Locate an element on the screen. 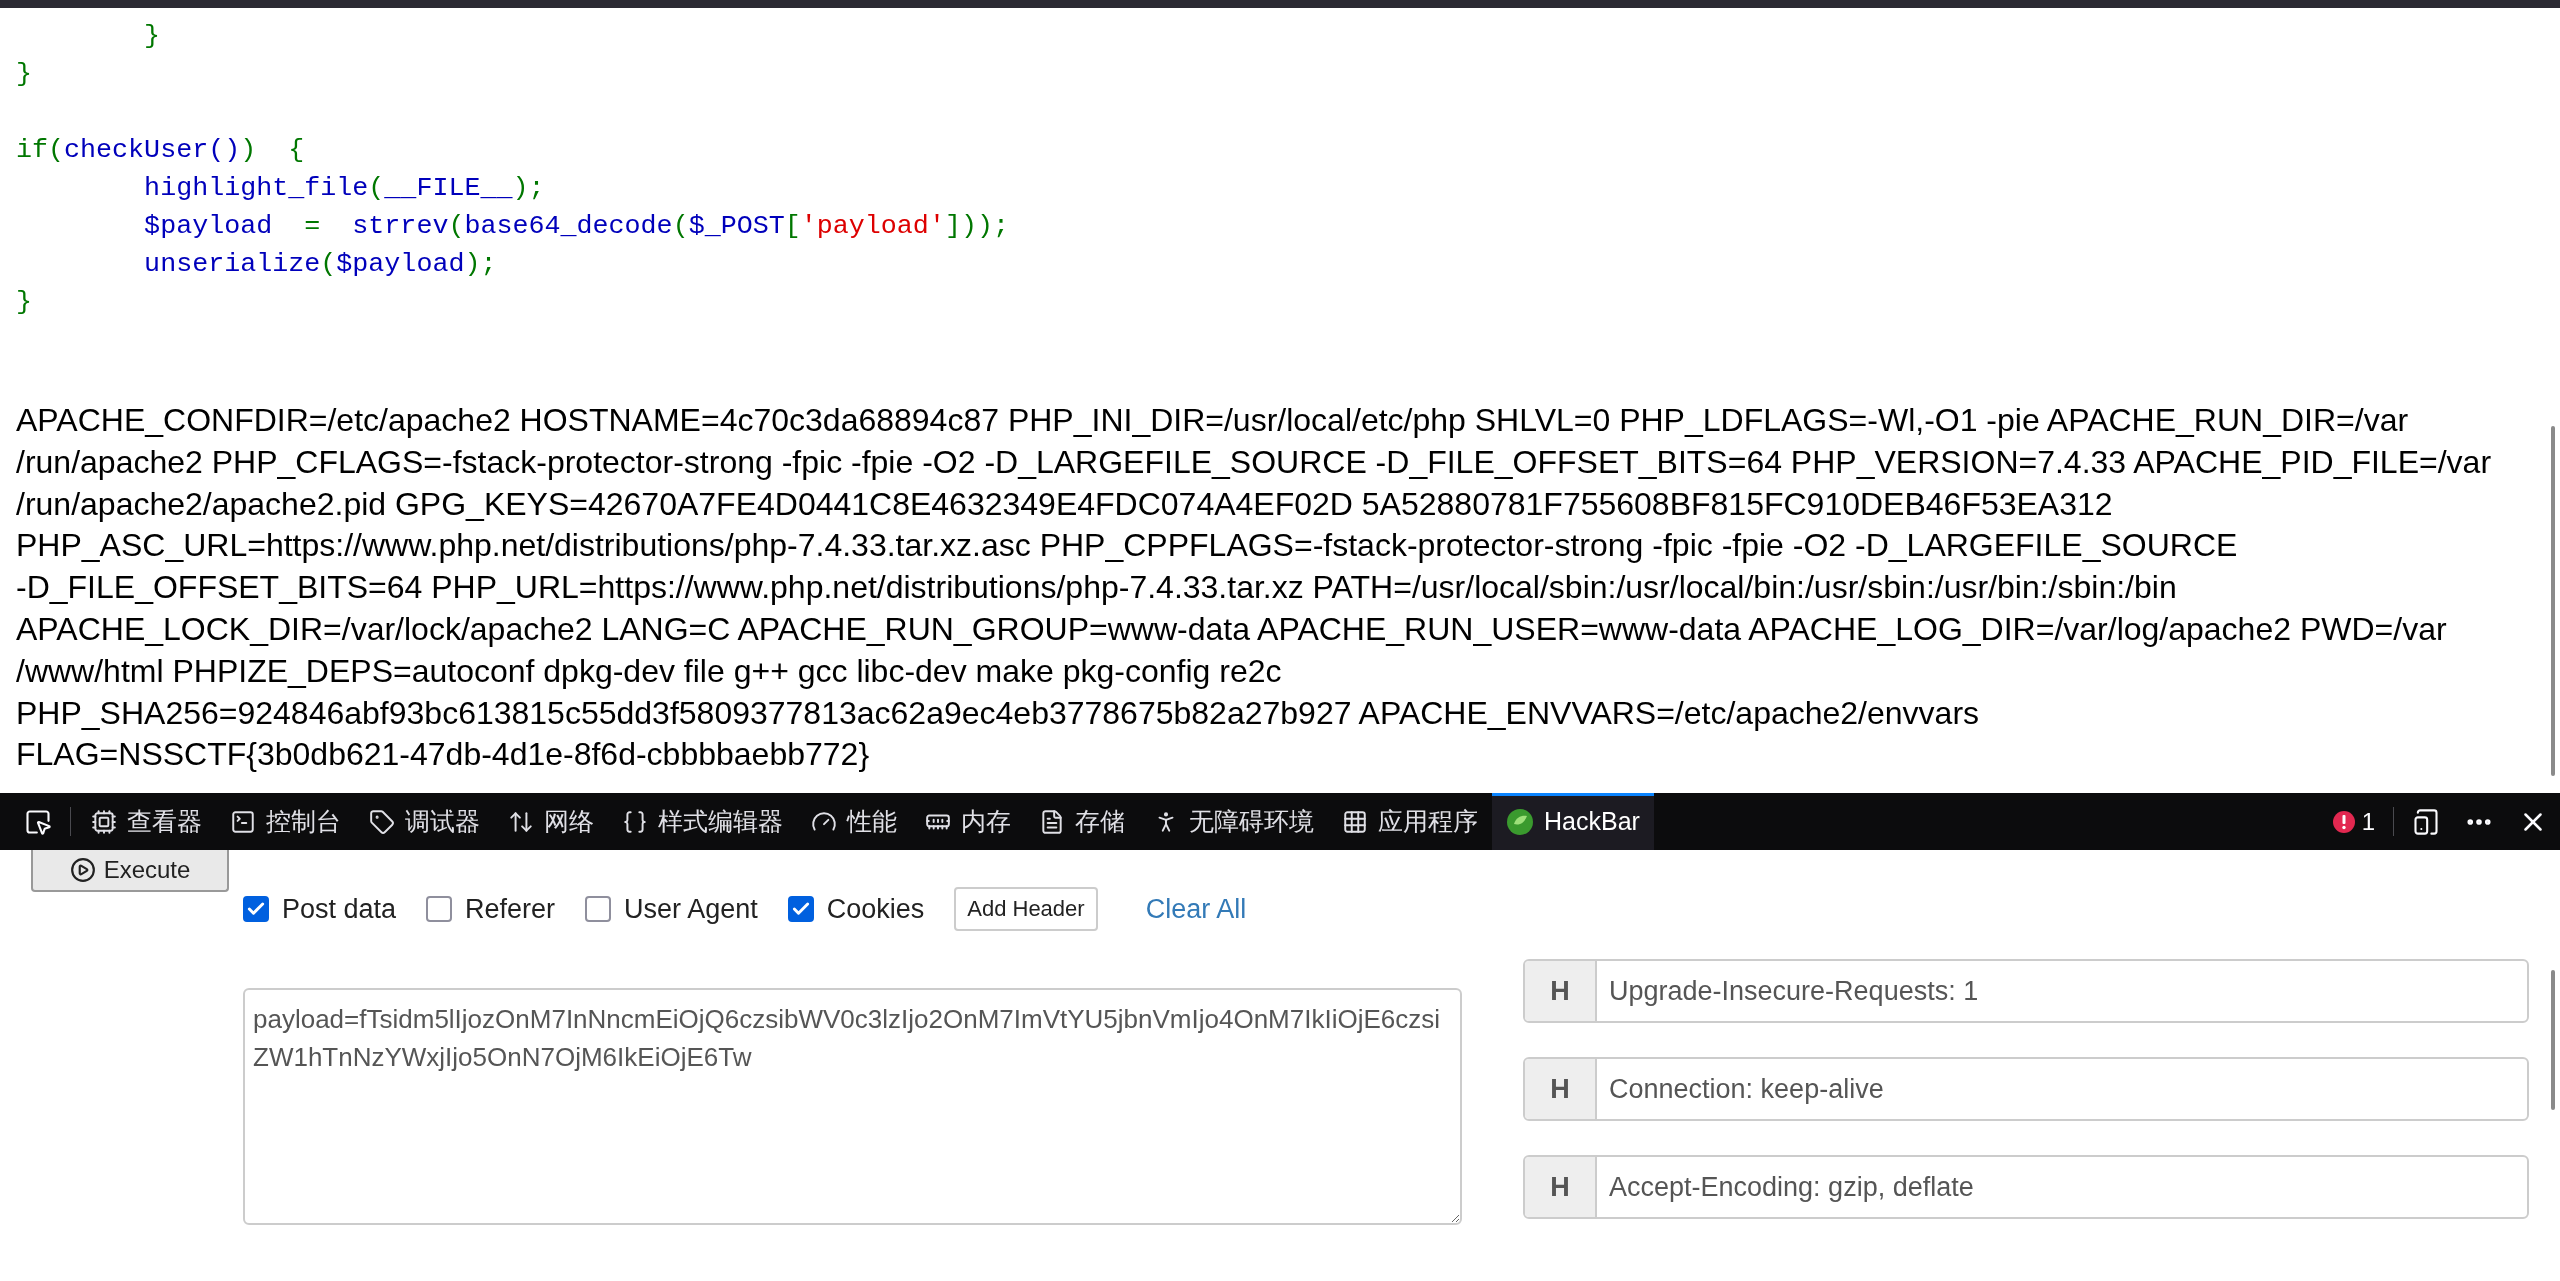 This screenshot has height=1281, width=2560. checkbox-label: Referer is located at coordinates (510, 909).